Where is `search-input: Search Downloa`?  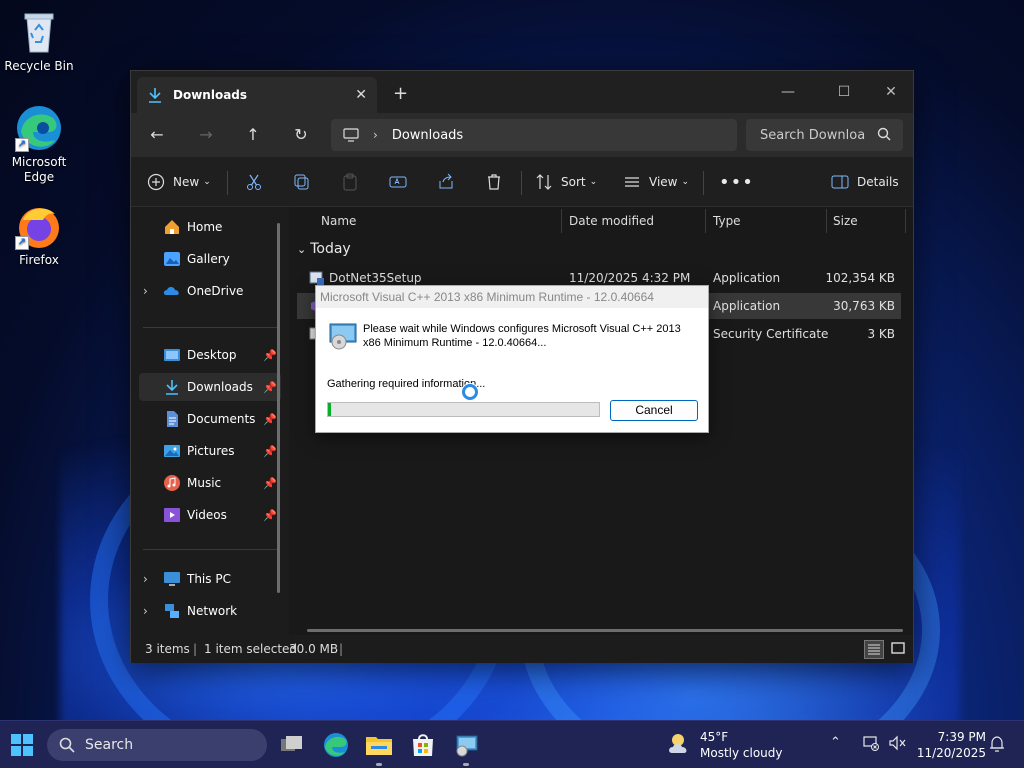
search-input: Search Downloa is located at coordinates (824, 135).